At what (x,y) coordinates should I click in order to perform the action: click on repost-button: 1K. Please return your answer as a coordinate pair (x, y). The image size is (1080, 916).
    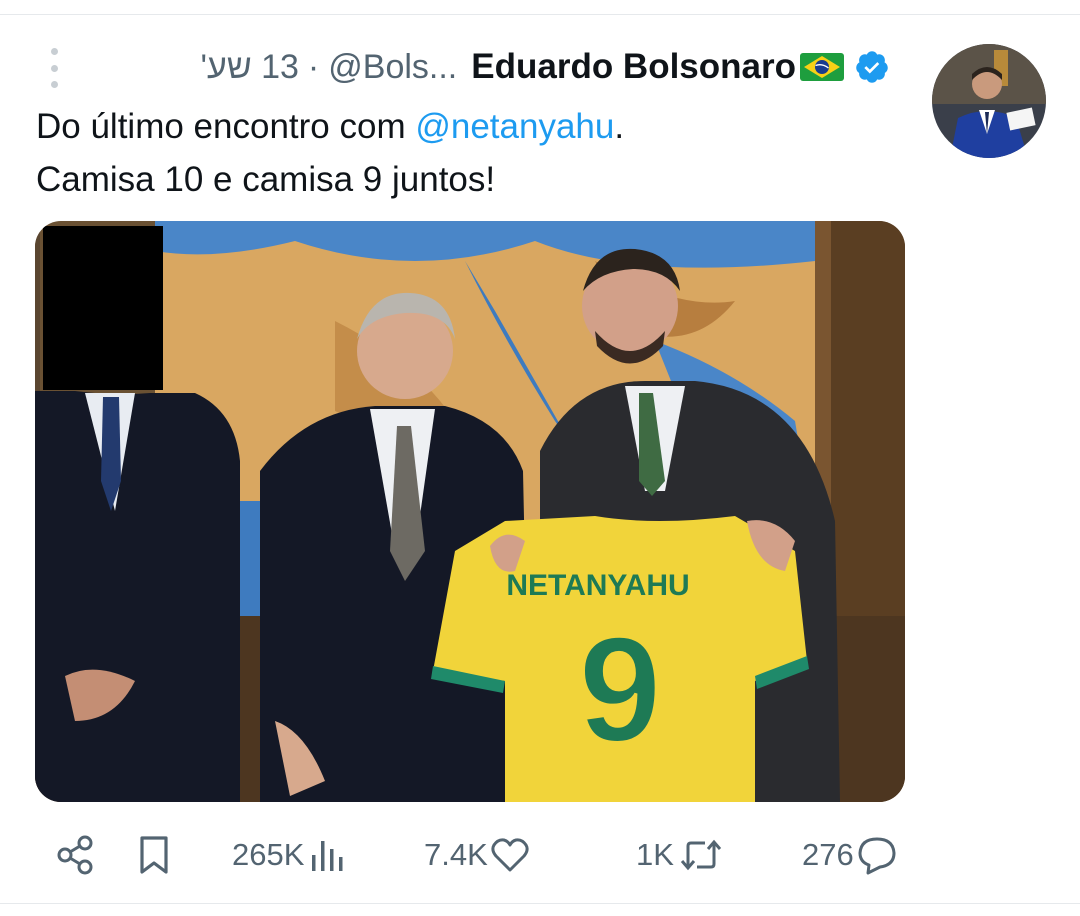
    Looking at the image, I should click on (680, 855).